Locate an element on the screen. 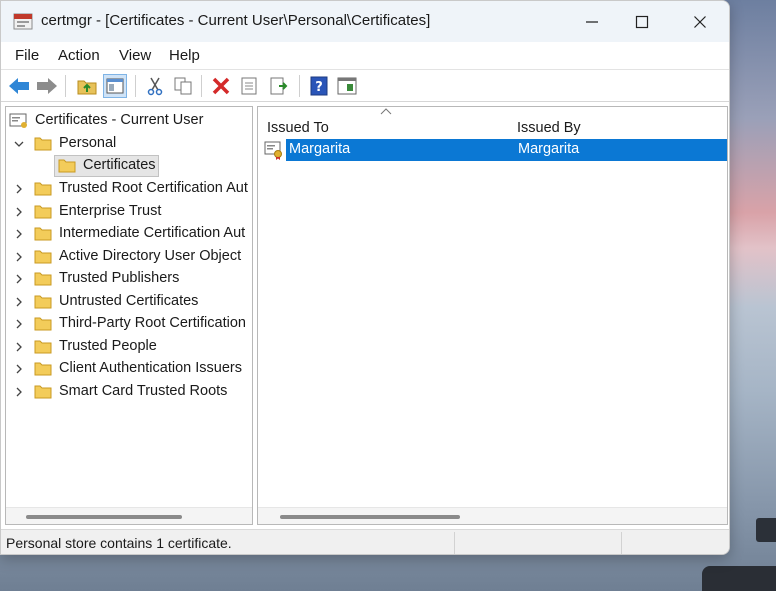  status-text: Personal store contains 1 certificate. is located at coordinates (119, 543).